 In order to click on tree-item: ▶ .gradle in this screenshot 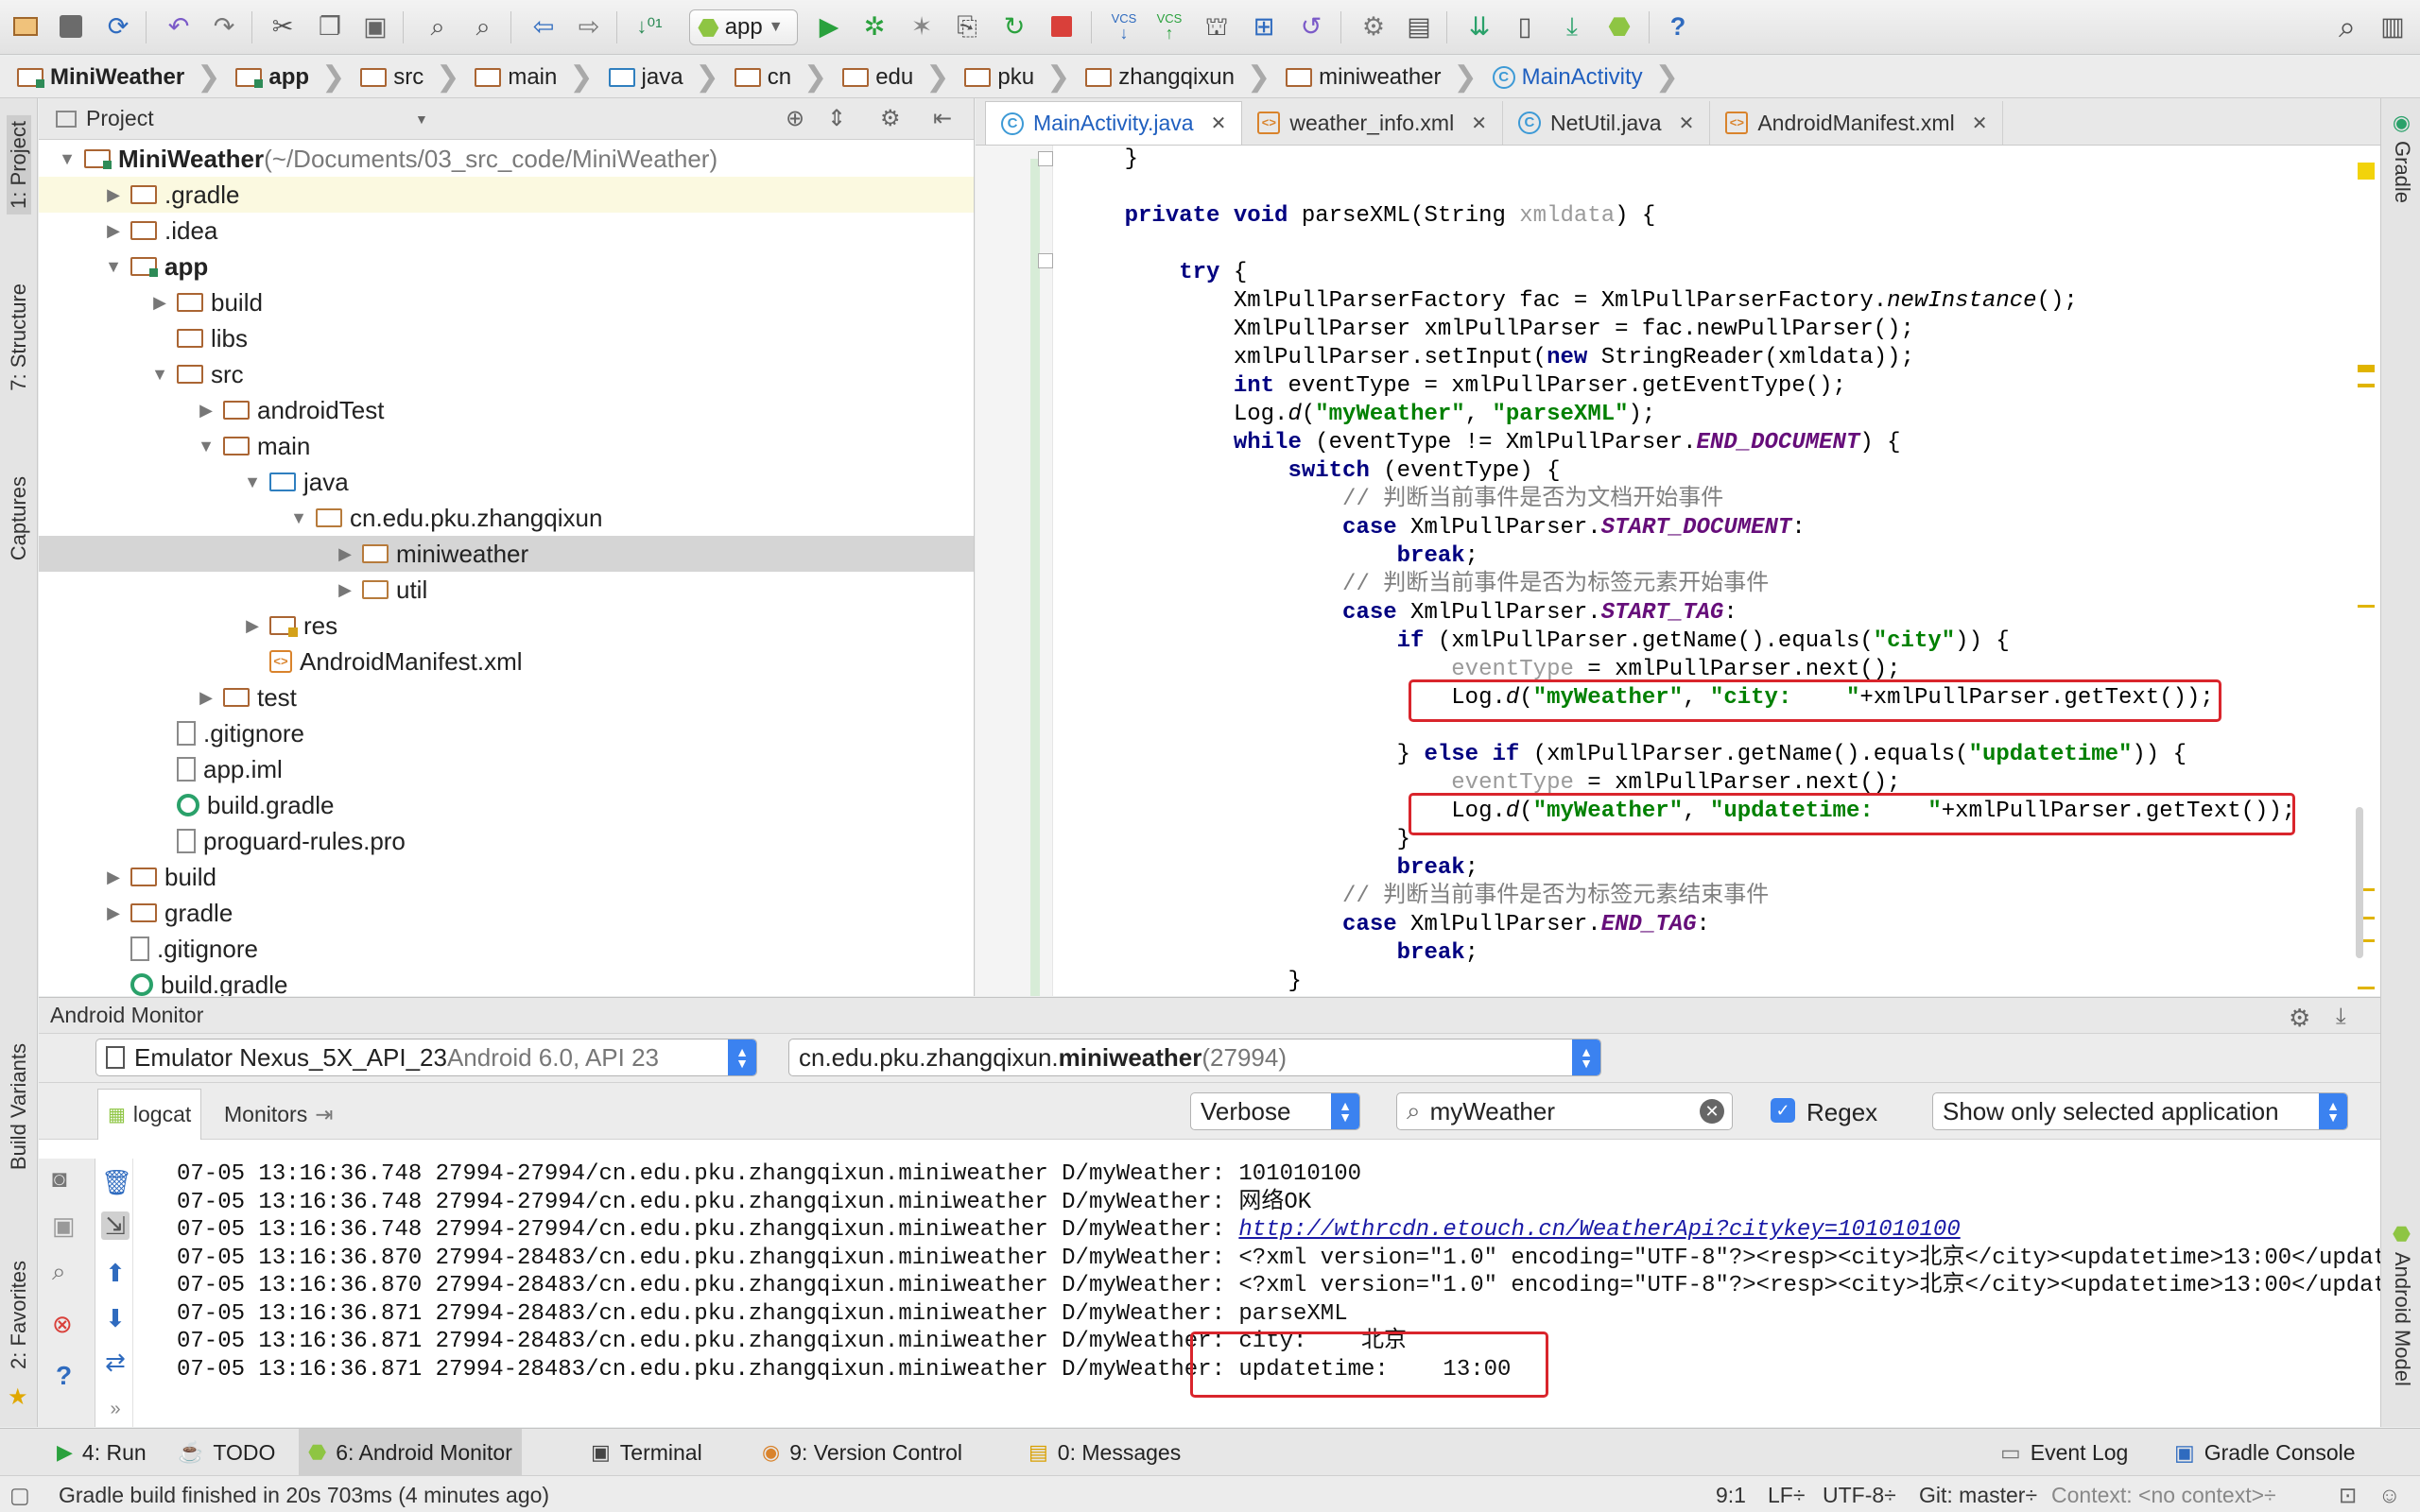, I will do `click(506, 195)`.